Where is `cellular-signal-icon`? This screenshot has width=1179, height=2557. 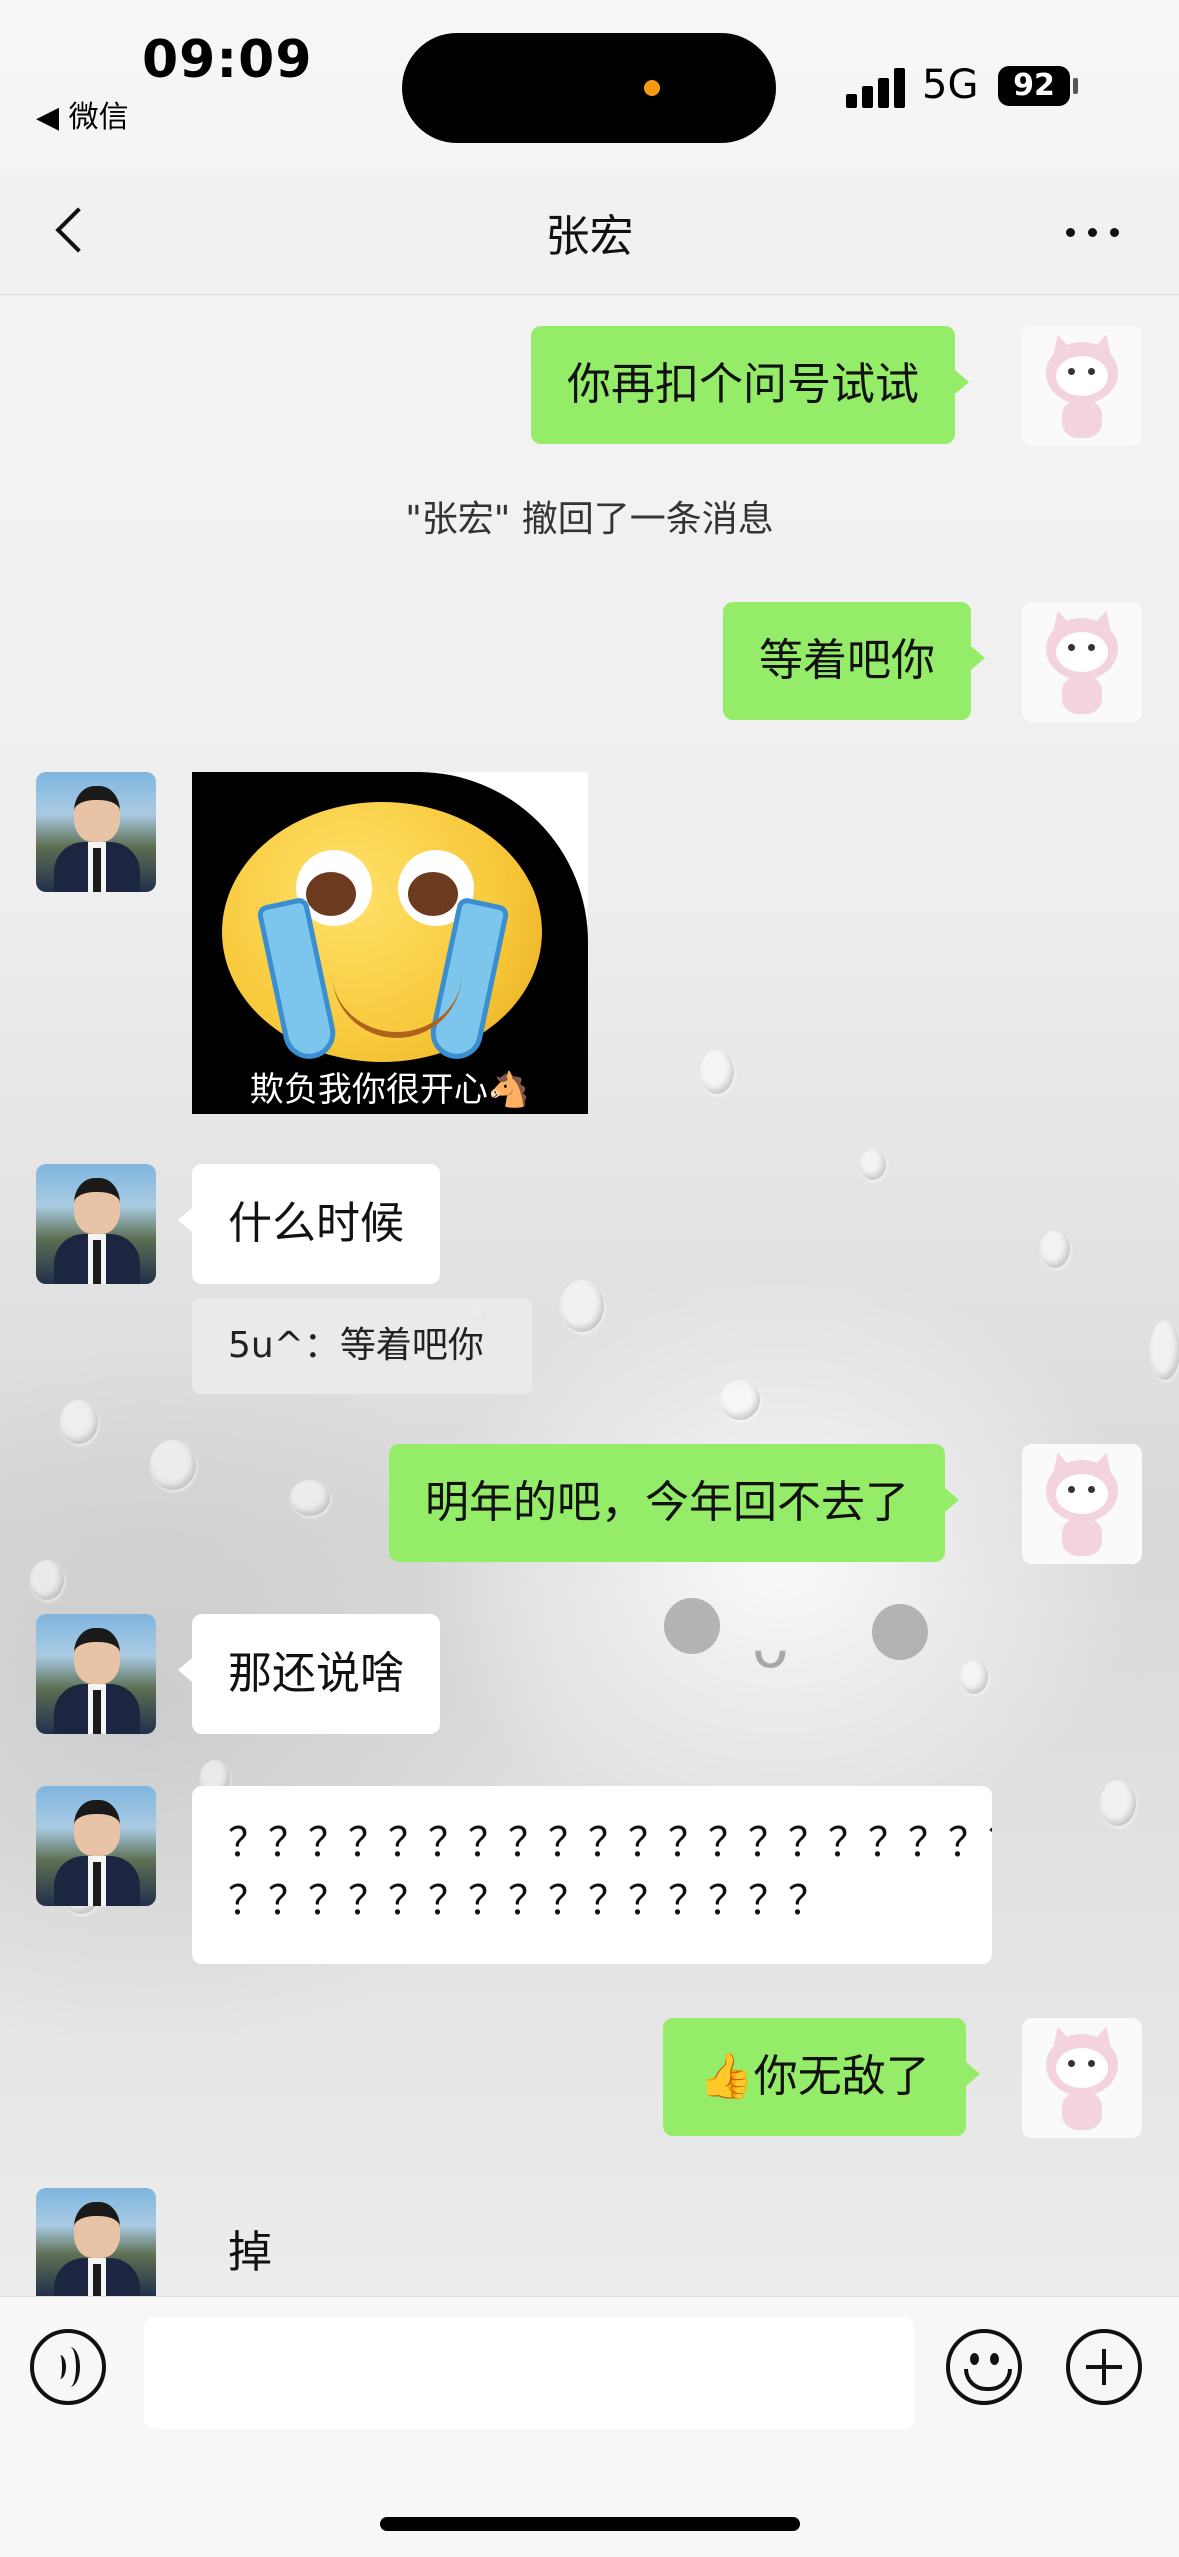 cellular-signal-icon is located at coordinates (876, 87).